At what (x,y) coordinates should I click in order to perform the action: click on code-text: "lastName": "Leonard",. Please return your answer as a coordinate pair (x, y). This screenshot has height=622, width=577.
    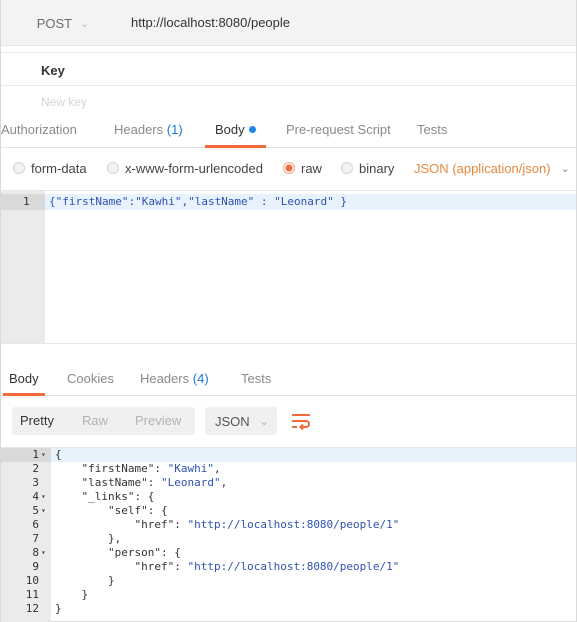
    Looking at the image, I should click on (154, 482).